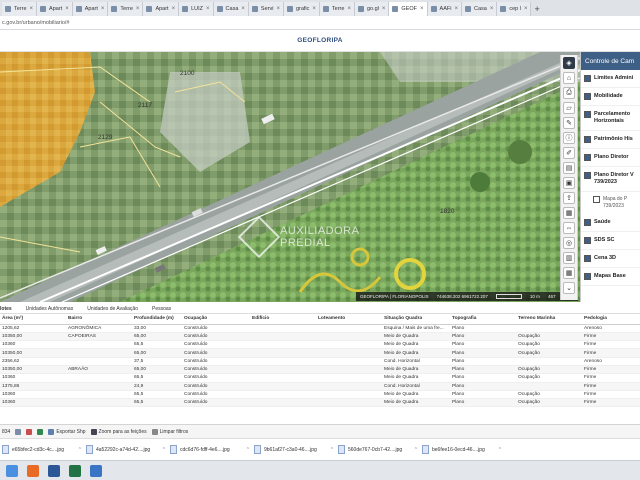 The image size is (640, 480). What do you see at coordinates (610, 179) in the screenshot?
I see `layer-item: Plano Diretor V 739/2023` at bounding box center [610, 179].